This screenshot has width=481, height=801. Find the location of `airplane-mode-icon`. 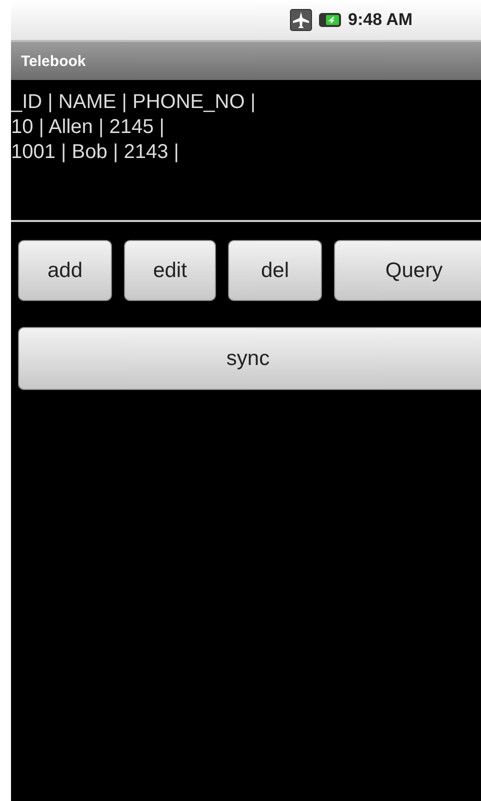

airplane-mode-icon is located at coordinates (301, 20).